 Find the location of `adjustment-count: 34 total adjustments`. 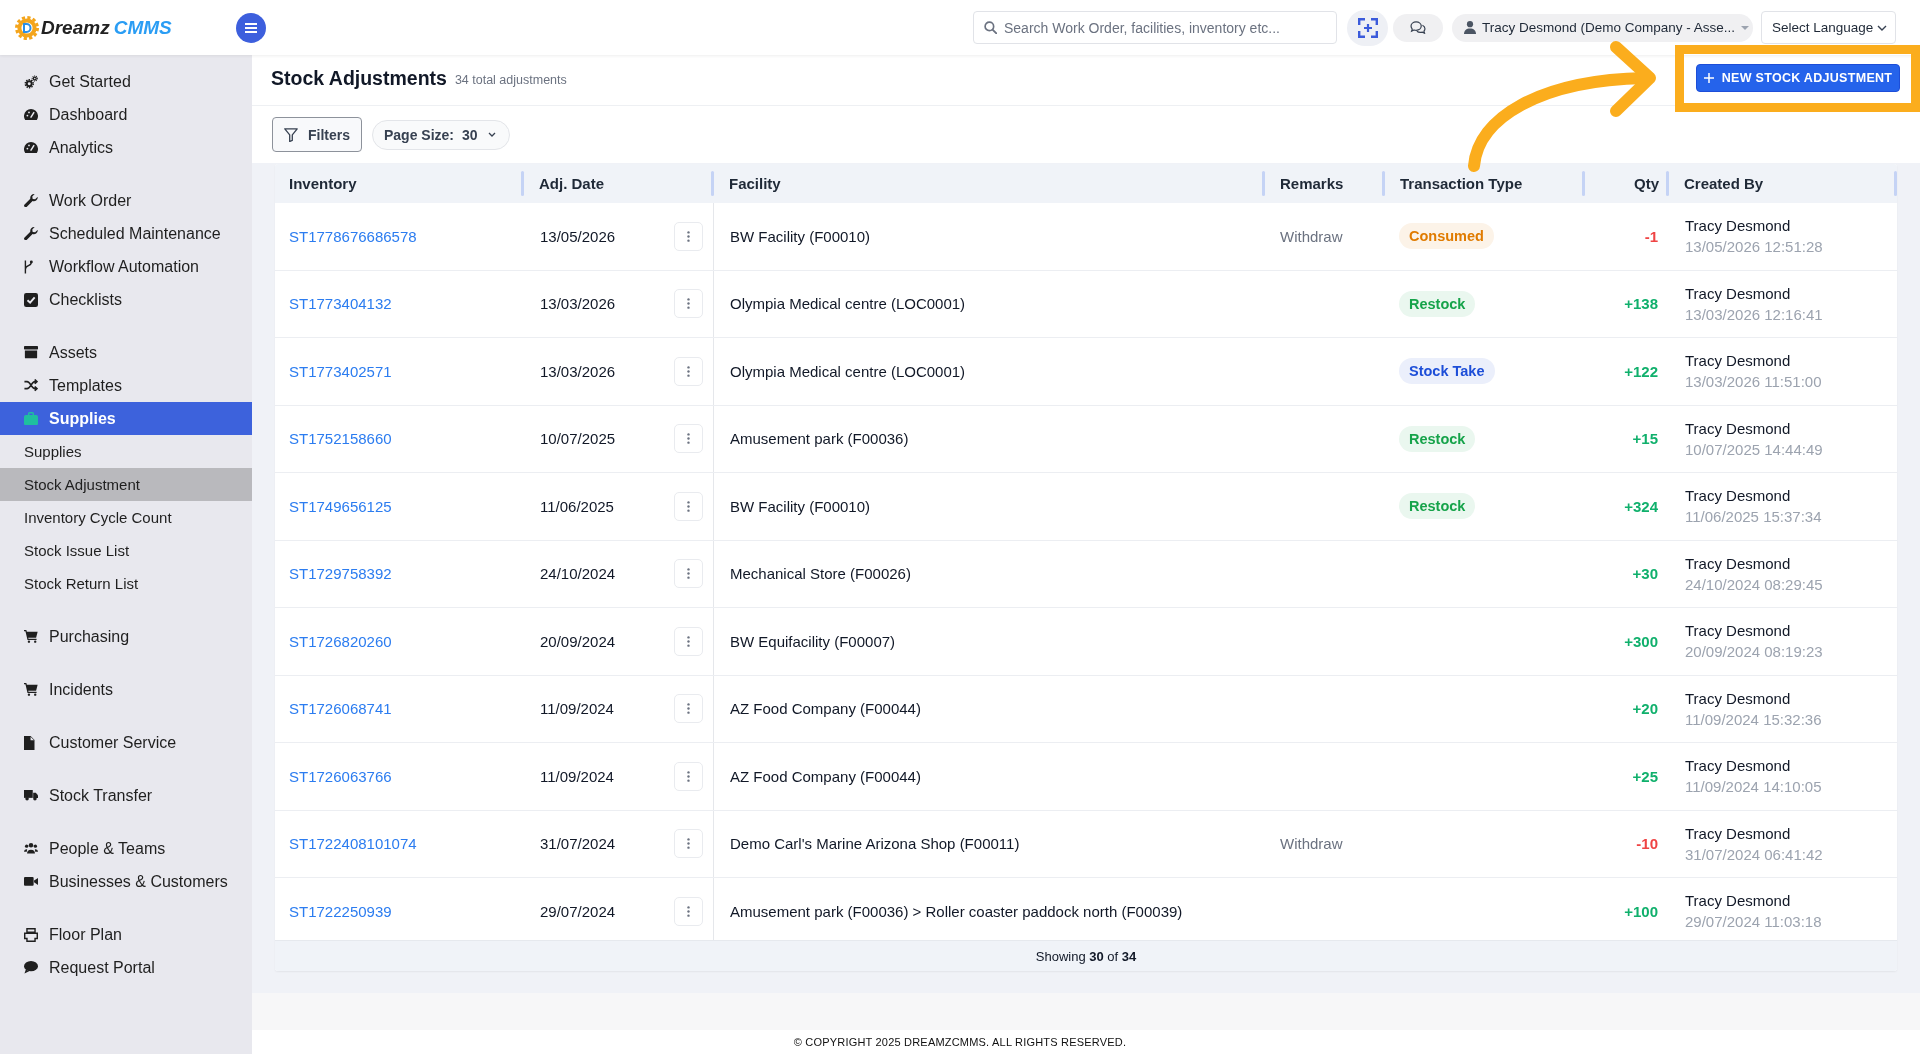

adjustment-count: 34 total adjustments is located at coordinates (510, 80).